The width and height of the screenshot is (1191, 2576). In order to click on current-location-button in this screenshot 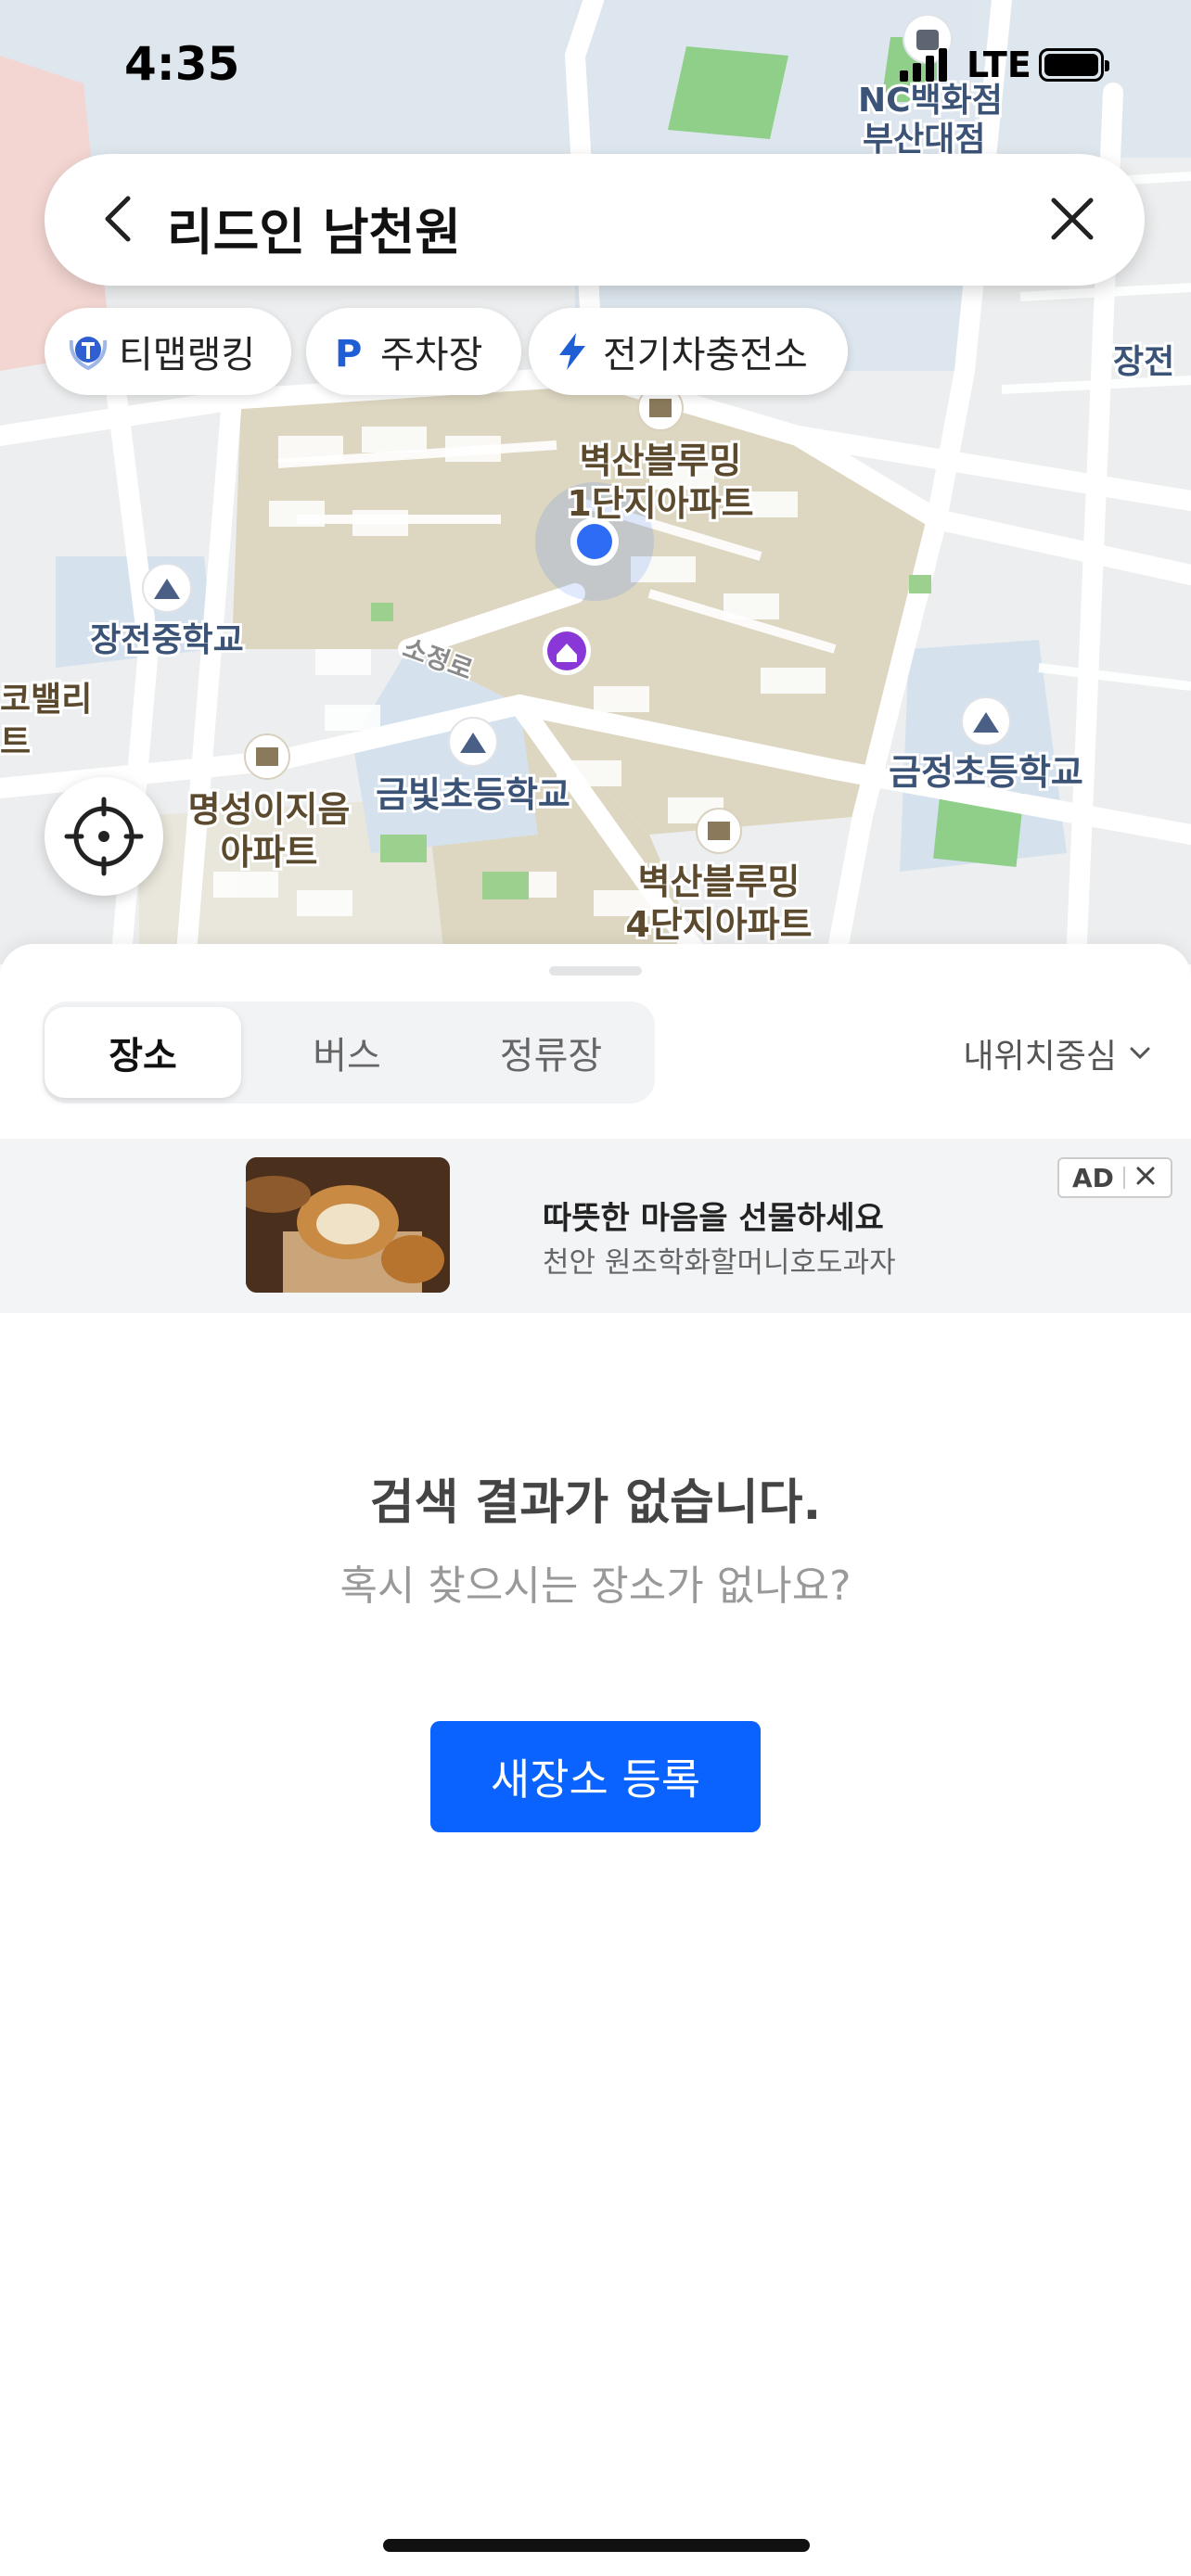, I will do `click(104, 836)`.